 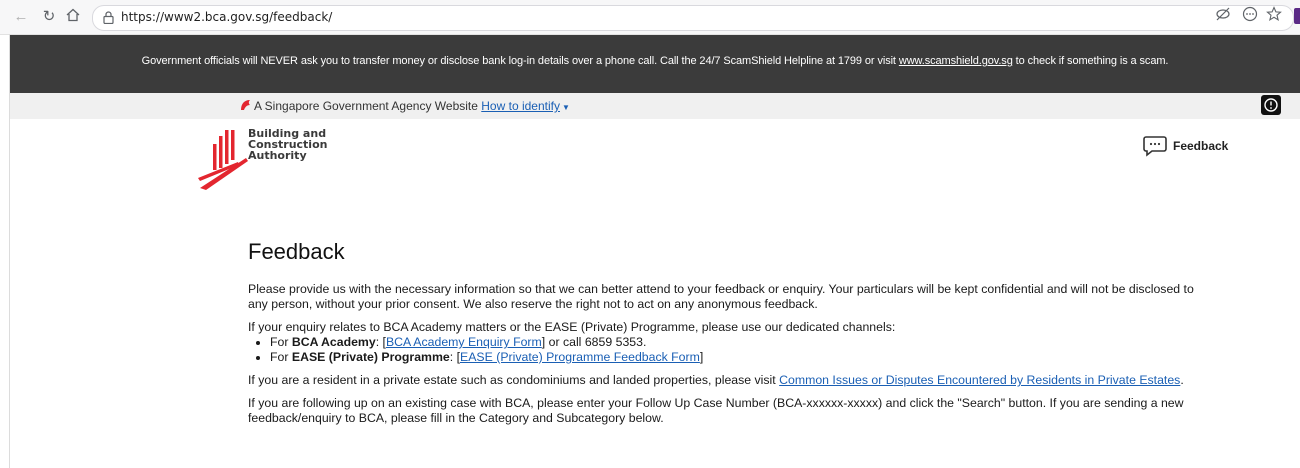 I want to click on home-icon, so click(x=73, y=17).